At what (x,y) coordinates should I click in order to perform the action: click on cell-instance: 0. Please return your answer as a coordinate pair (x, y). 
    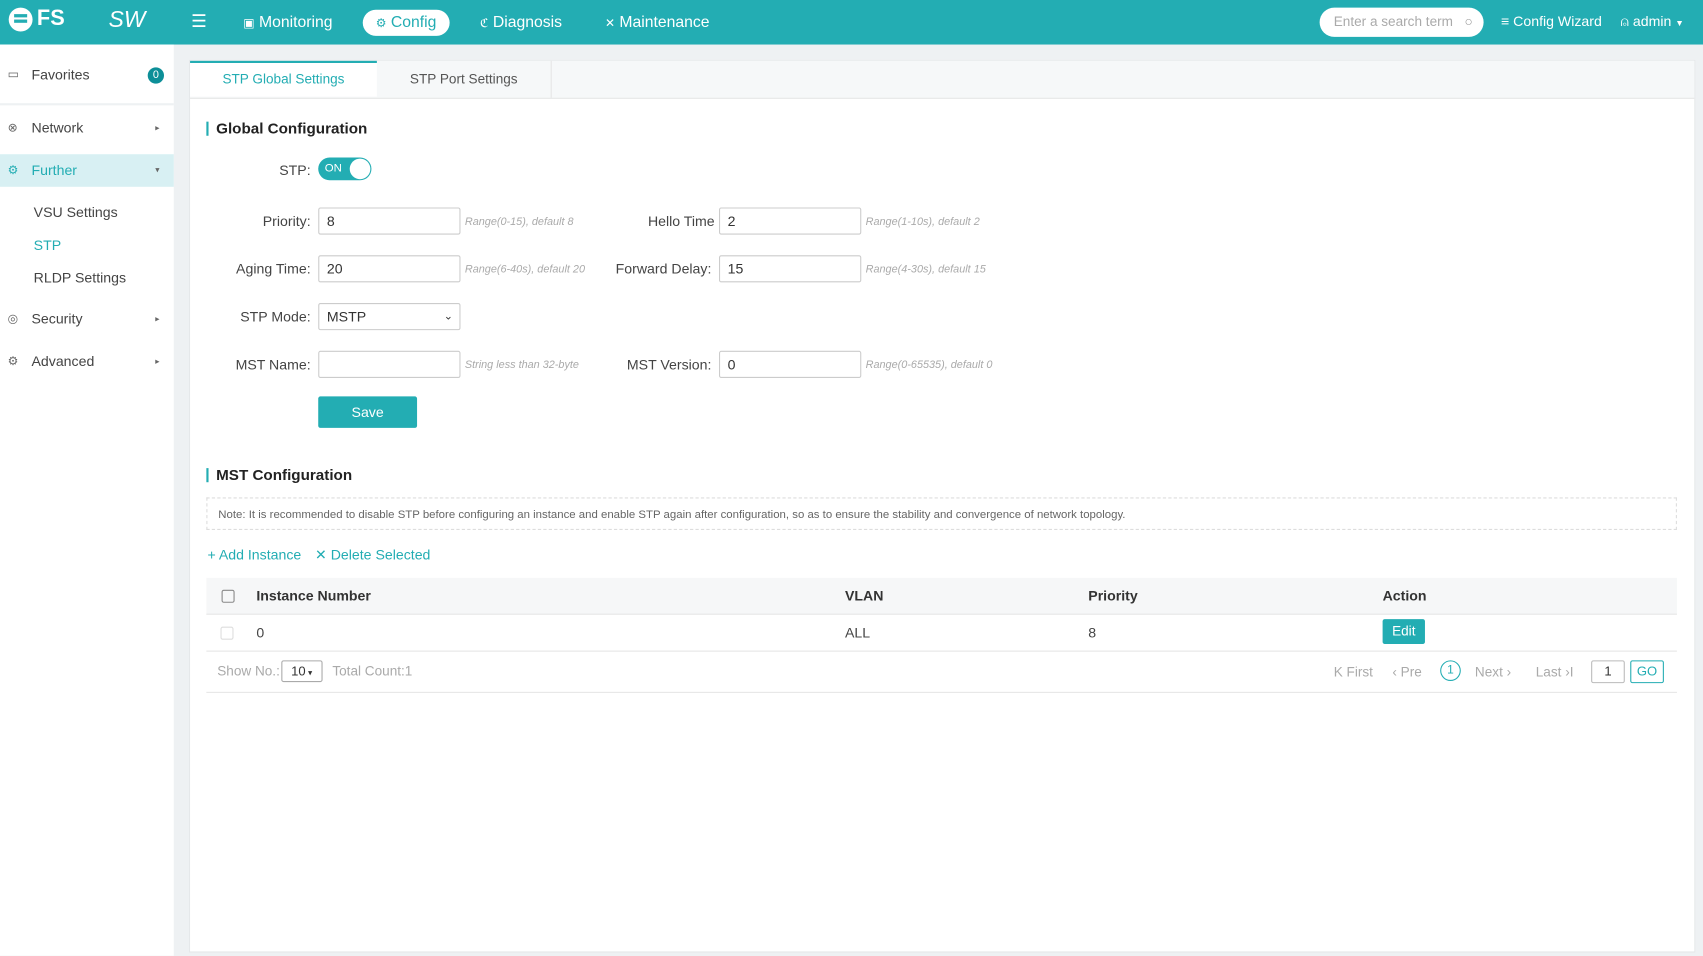
    Looking at the image, I should click on (260, 632).